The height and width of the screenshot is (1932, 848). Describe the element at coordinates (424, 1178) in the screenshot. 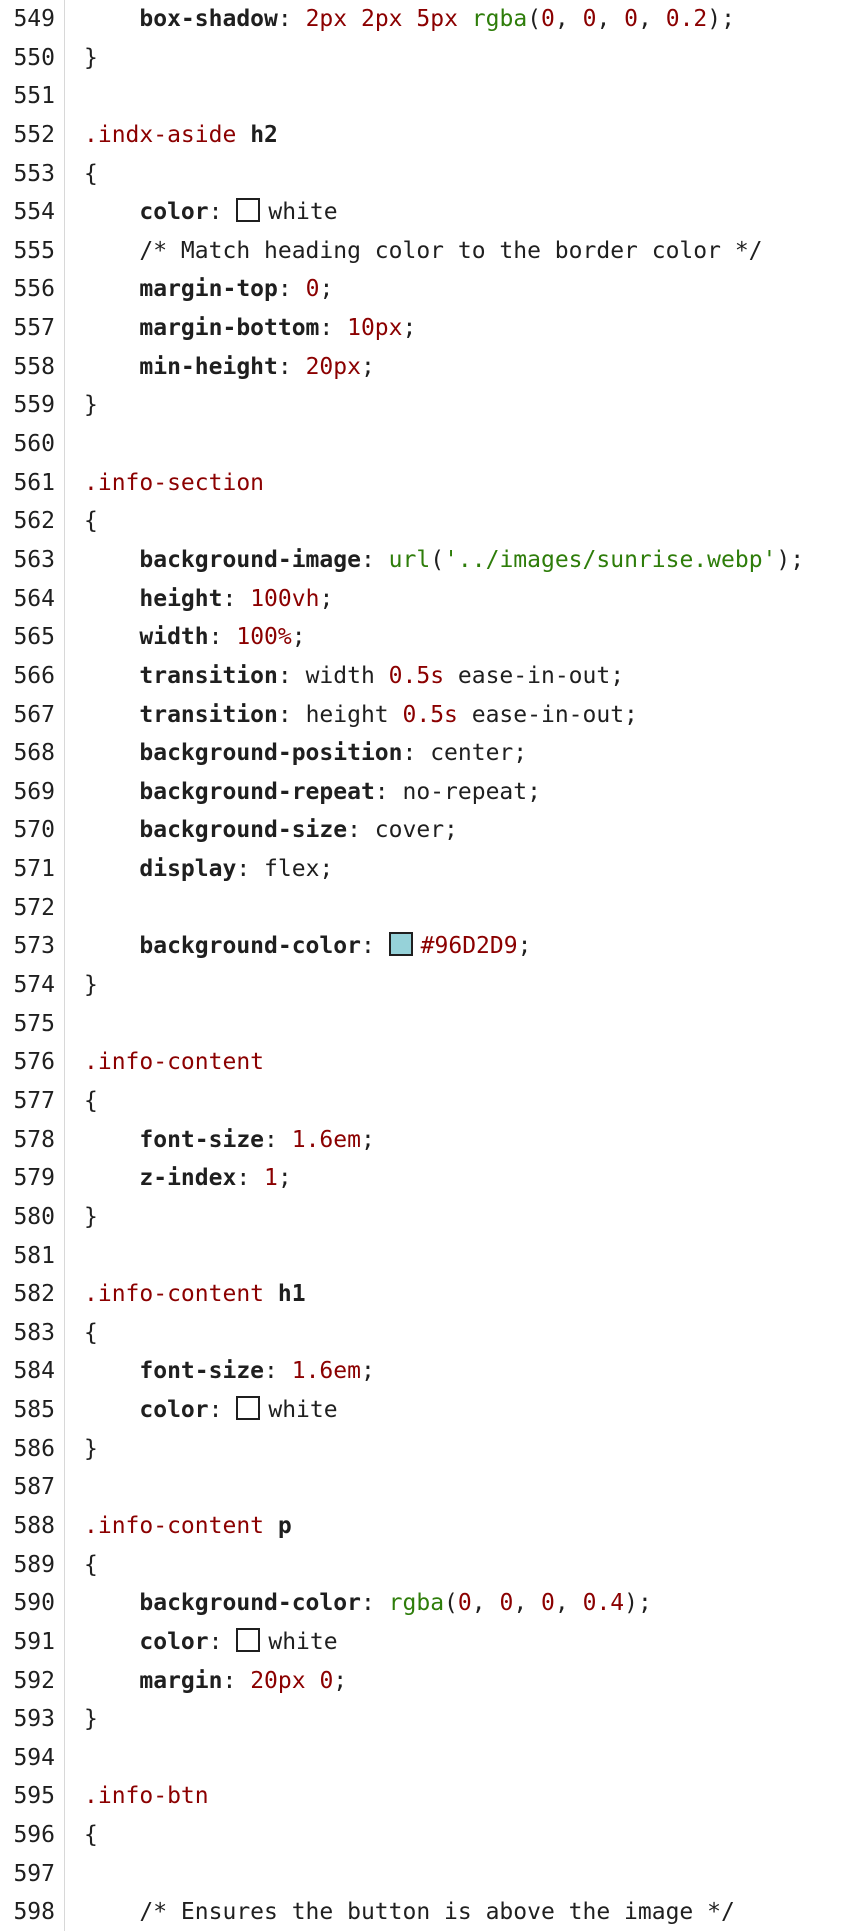

I see `code-line: 579 z-index: 1;` at that location.